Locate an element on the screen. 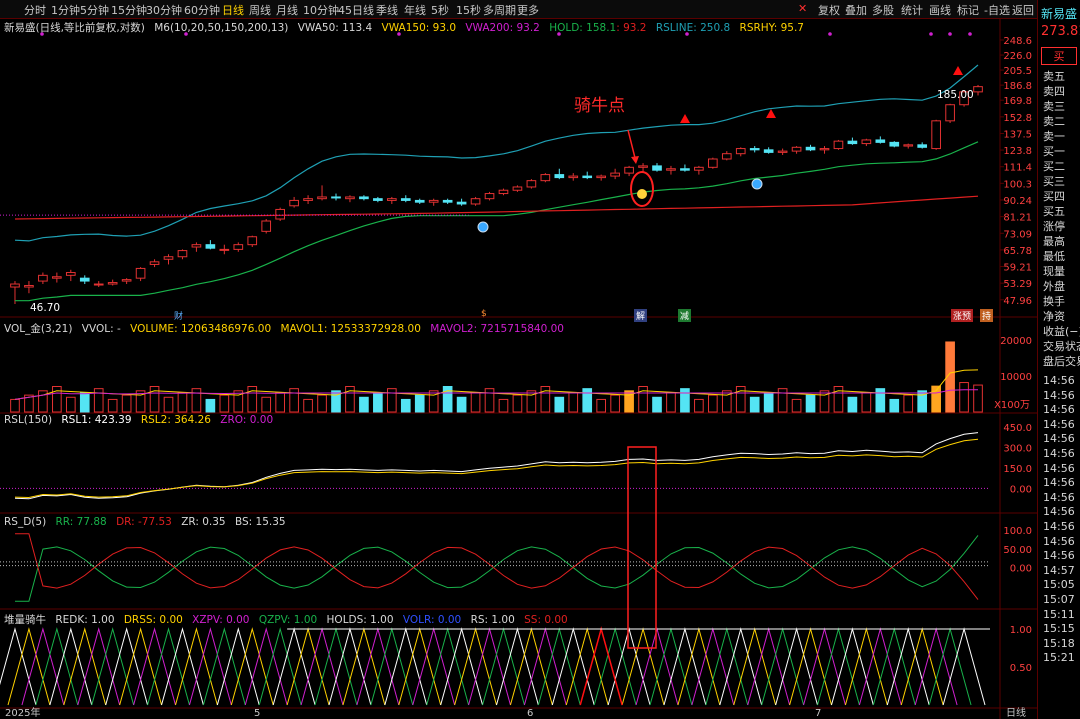  period-tab-12: 年线 is located at coordinates (415, 10).